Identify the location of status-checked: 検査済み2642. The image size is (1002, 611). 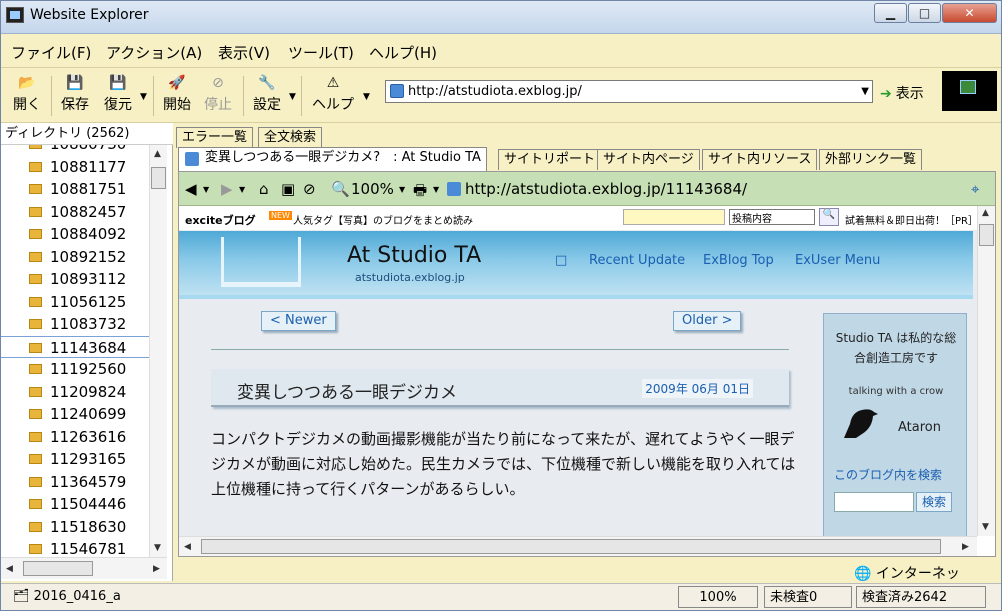
(921, 597).